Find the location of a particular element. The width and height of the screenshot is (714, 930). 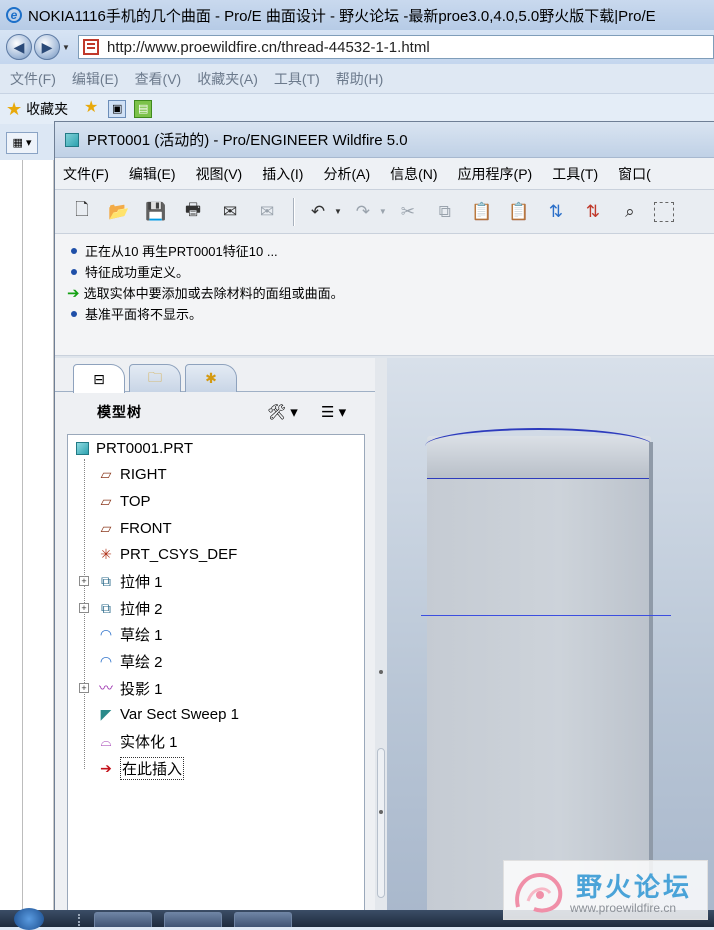

message-line: 特征成功重定义。 is located at coordinates (391, 271).